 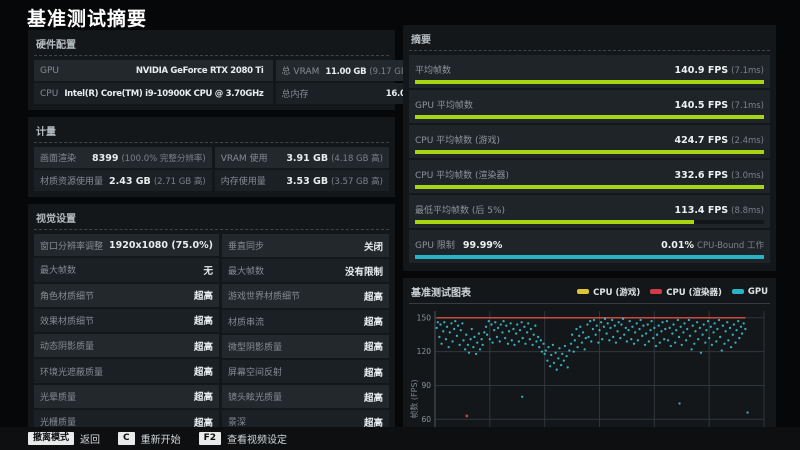 I want to click on setting-label: 光晕质量, so click(x=58, y=397).